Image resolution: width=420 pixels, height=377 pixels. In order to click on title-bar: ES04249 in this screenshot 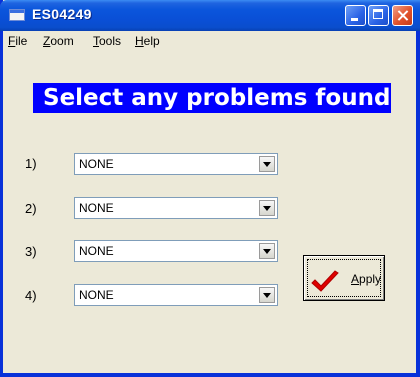, I will do `click(210, 15)`.